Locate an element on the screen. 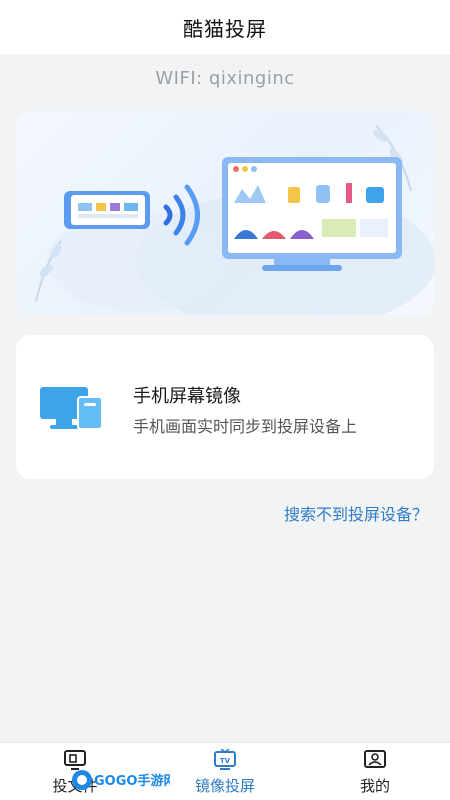 The width and height of the screenshot is (450, 800). watermark-logo: GOGO手游网 is located at coordinates (123, 781).